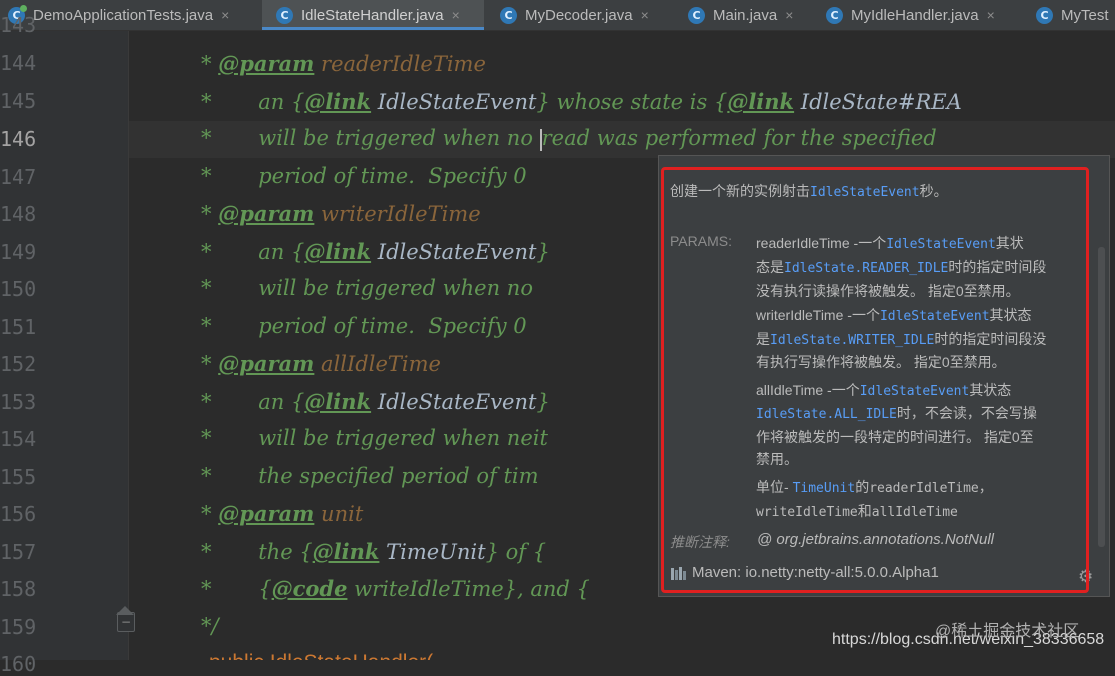  I want to click on line-number-current: 146, so click(18, 139).